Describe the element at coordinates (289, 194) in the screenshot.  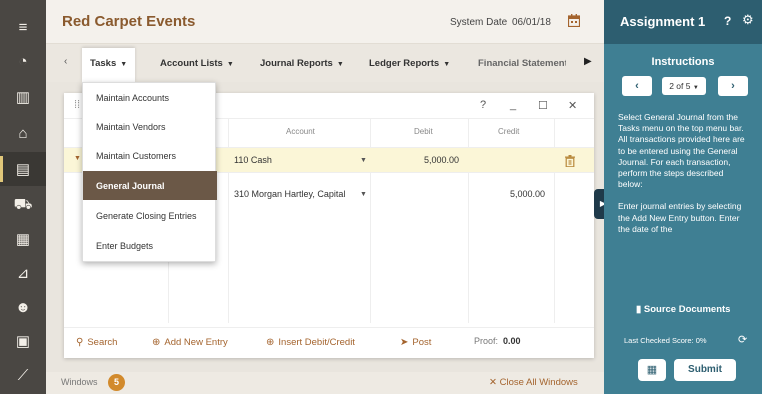
I see `row-account: 310 Morgan Hartley, Capital` at that location.